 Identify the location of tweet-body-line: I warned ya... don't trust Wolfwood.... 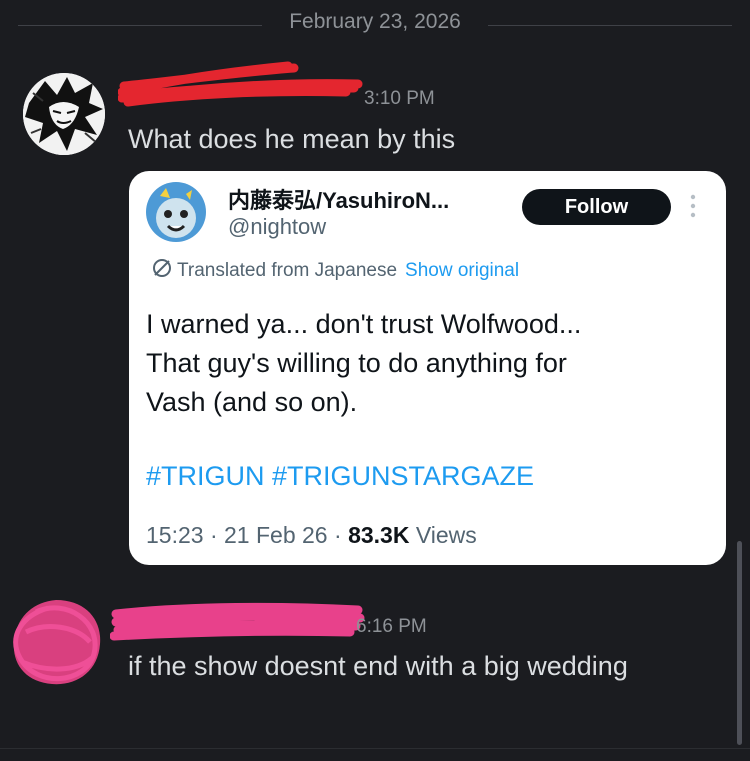
(364, 324).